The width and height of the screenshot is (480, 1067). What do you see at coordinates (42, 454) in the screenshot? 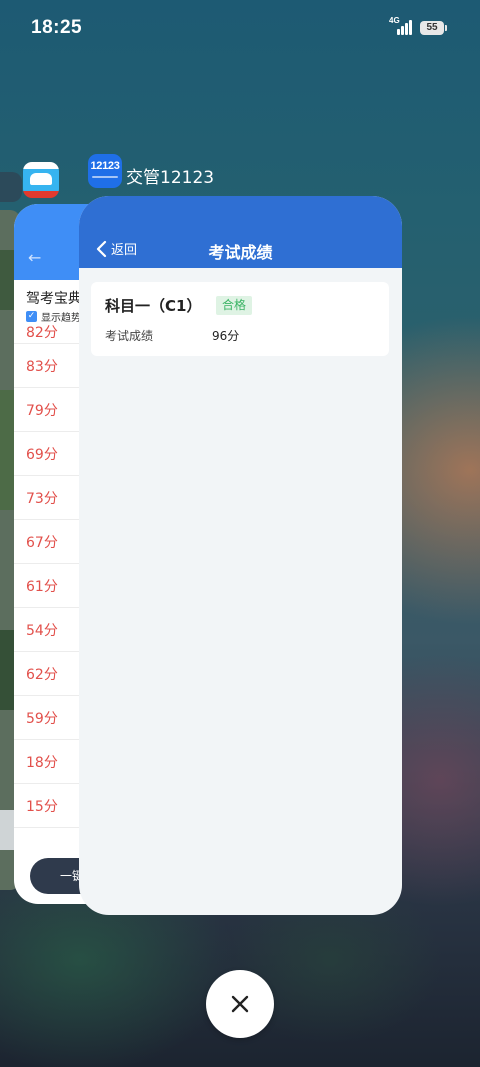
I see `score-value: 69分` at bounding box center [42, 454].